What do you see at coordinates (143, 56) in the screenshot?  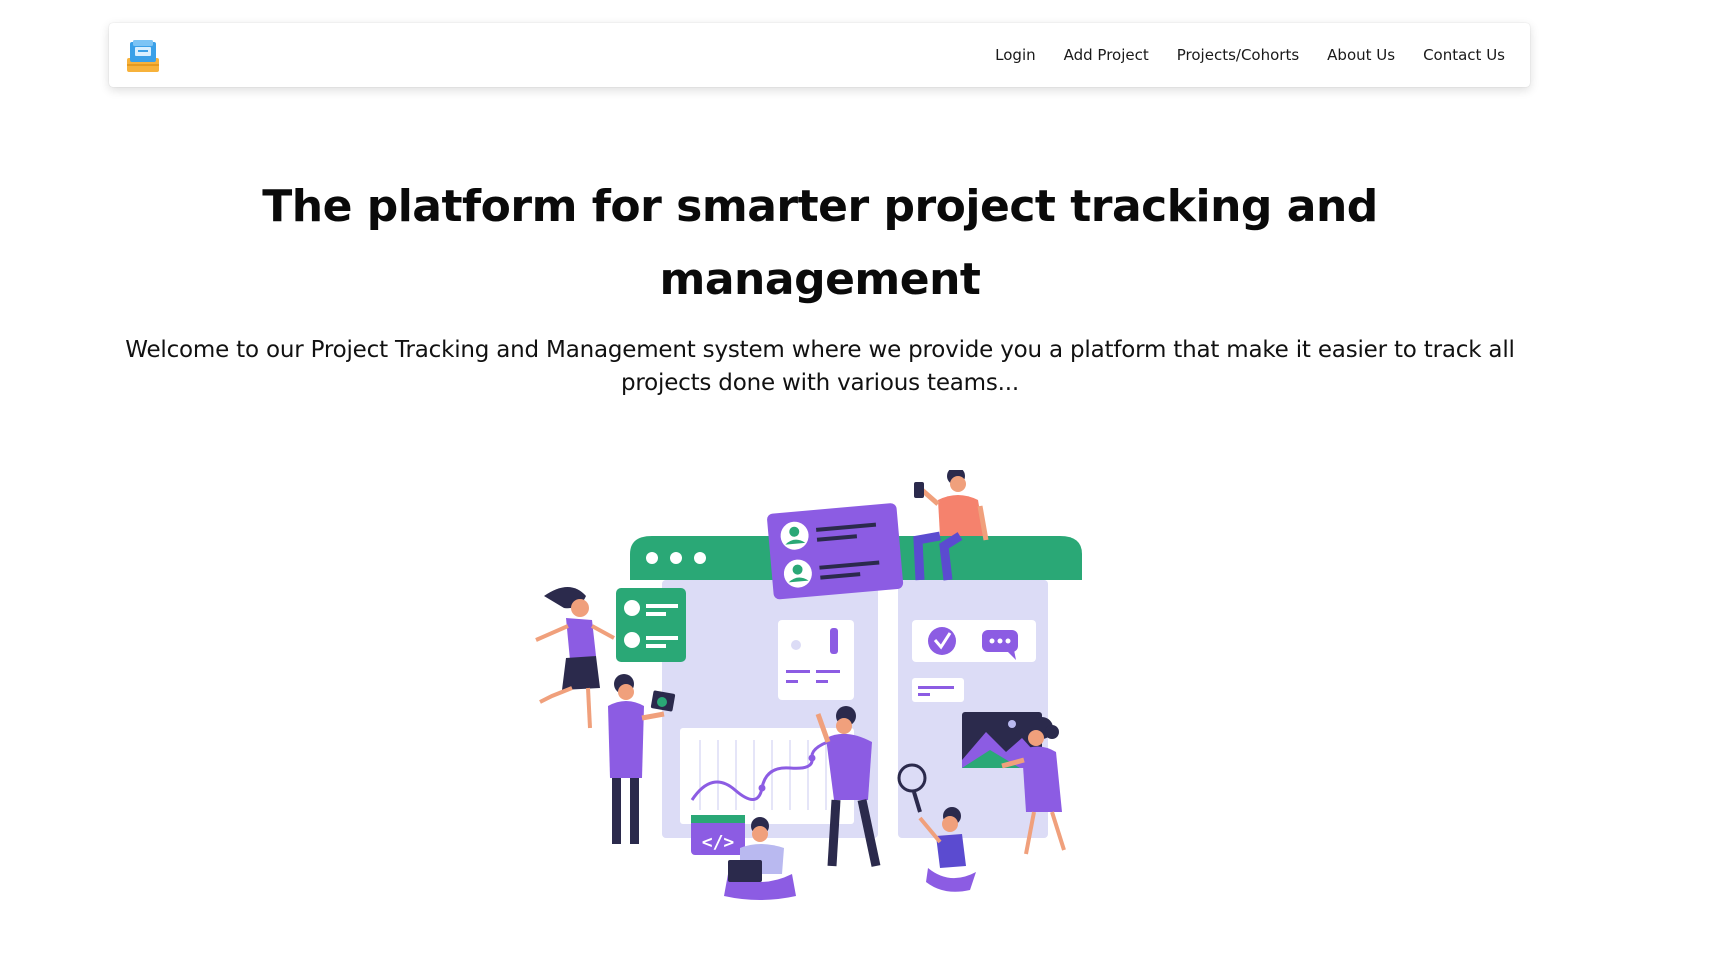 I see `logo-icon` at bounding box center [143, 56].